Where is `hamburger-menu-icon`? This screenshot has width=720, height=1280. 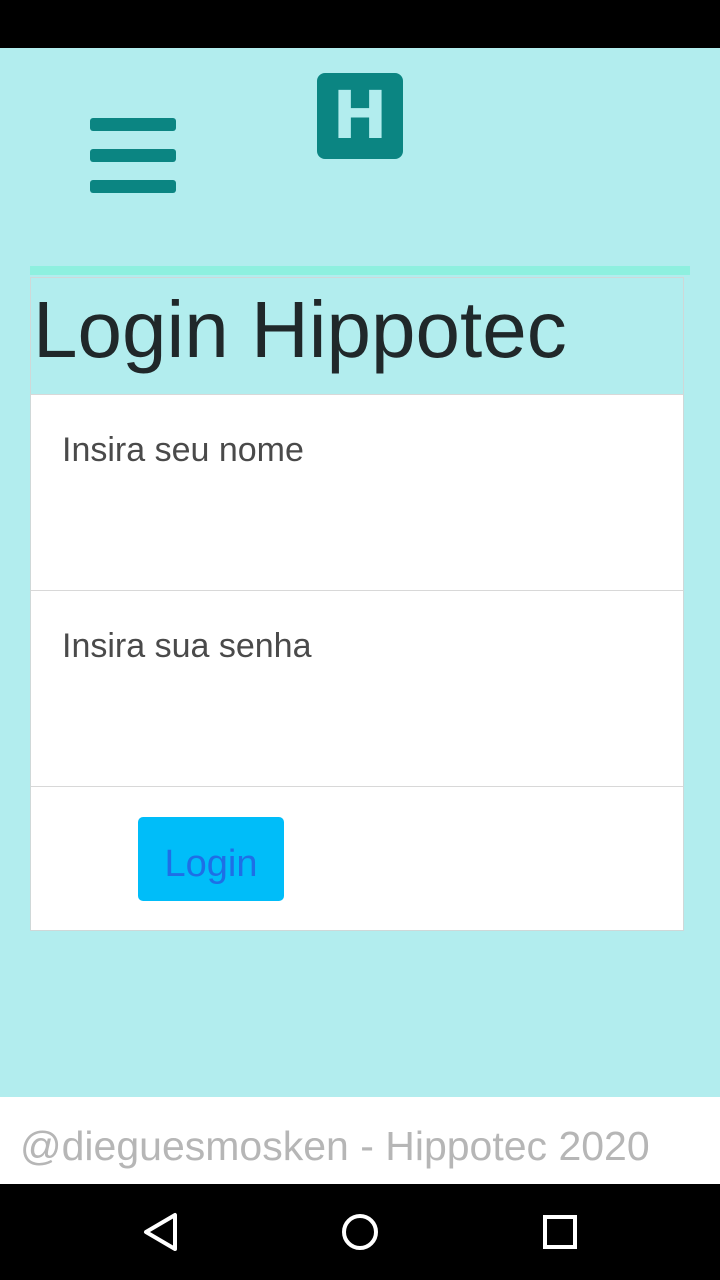
hamburger-menu-icon is located at coordinates (133, 156).